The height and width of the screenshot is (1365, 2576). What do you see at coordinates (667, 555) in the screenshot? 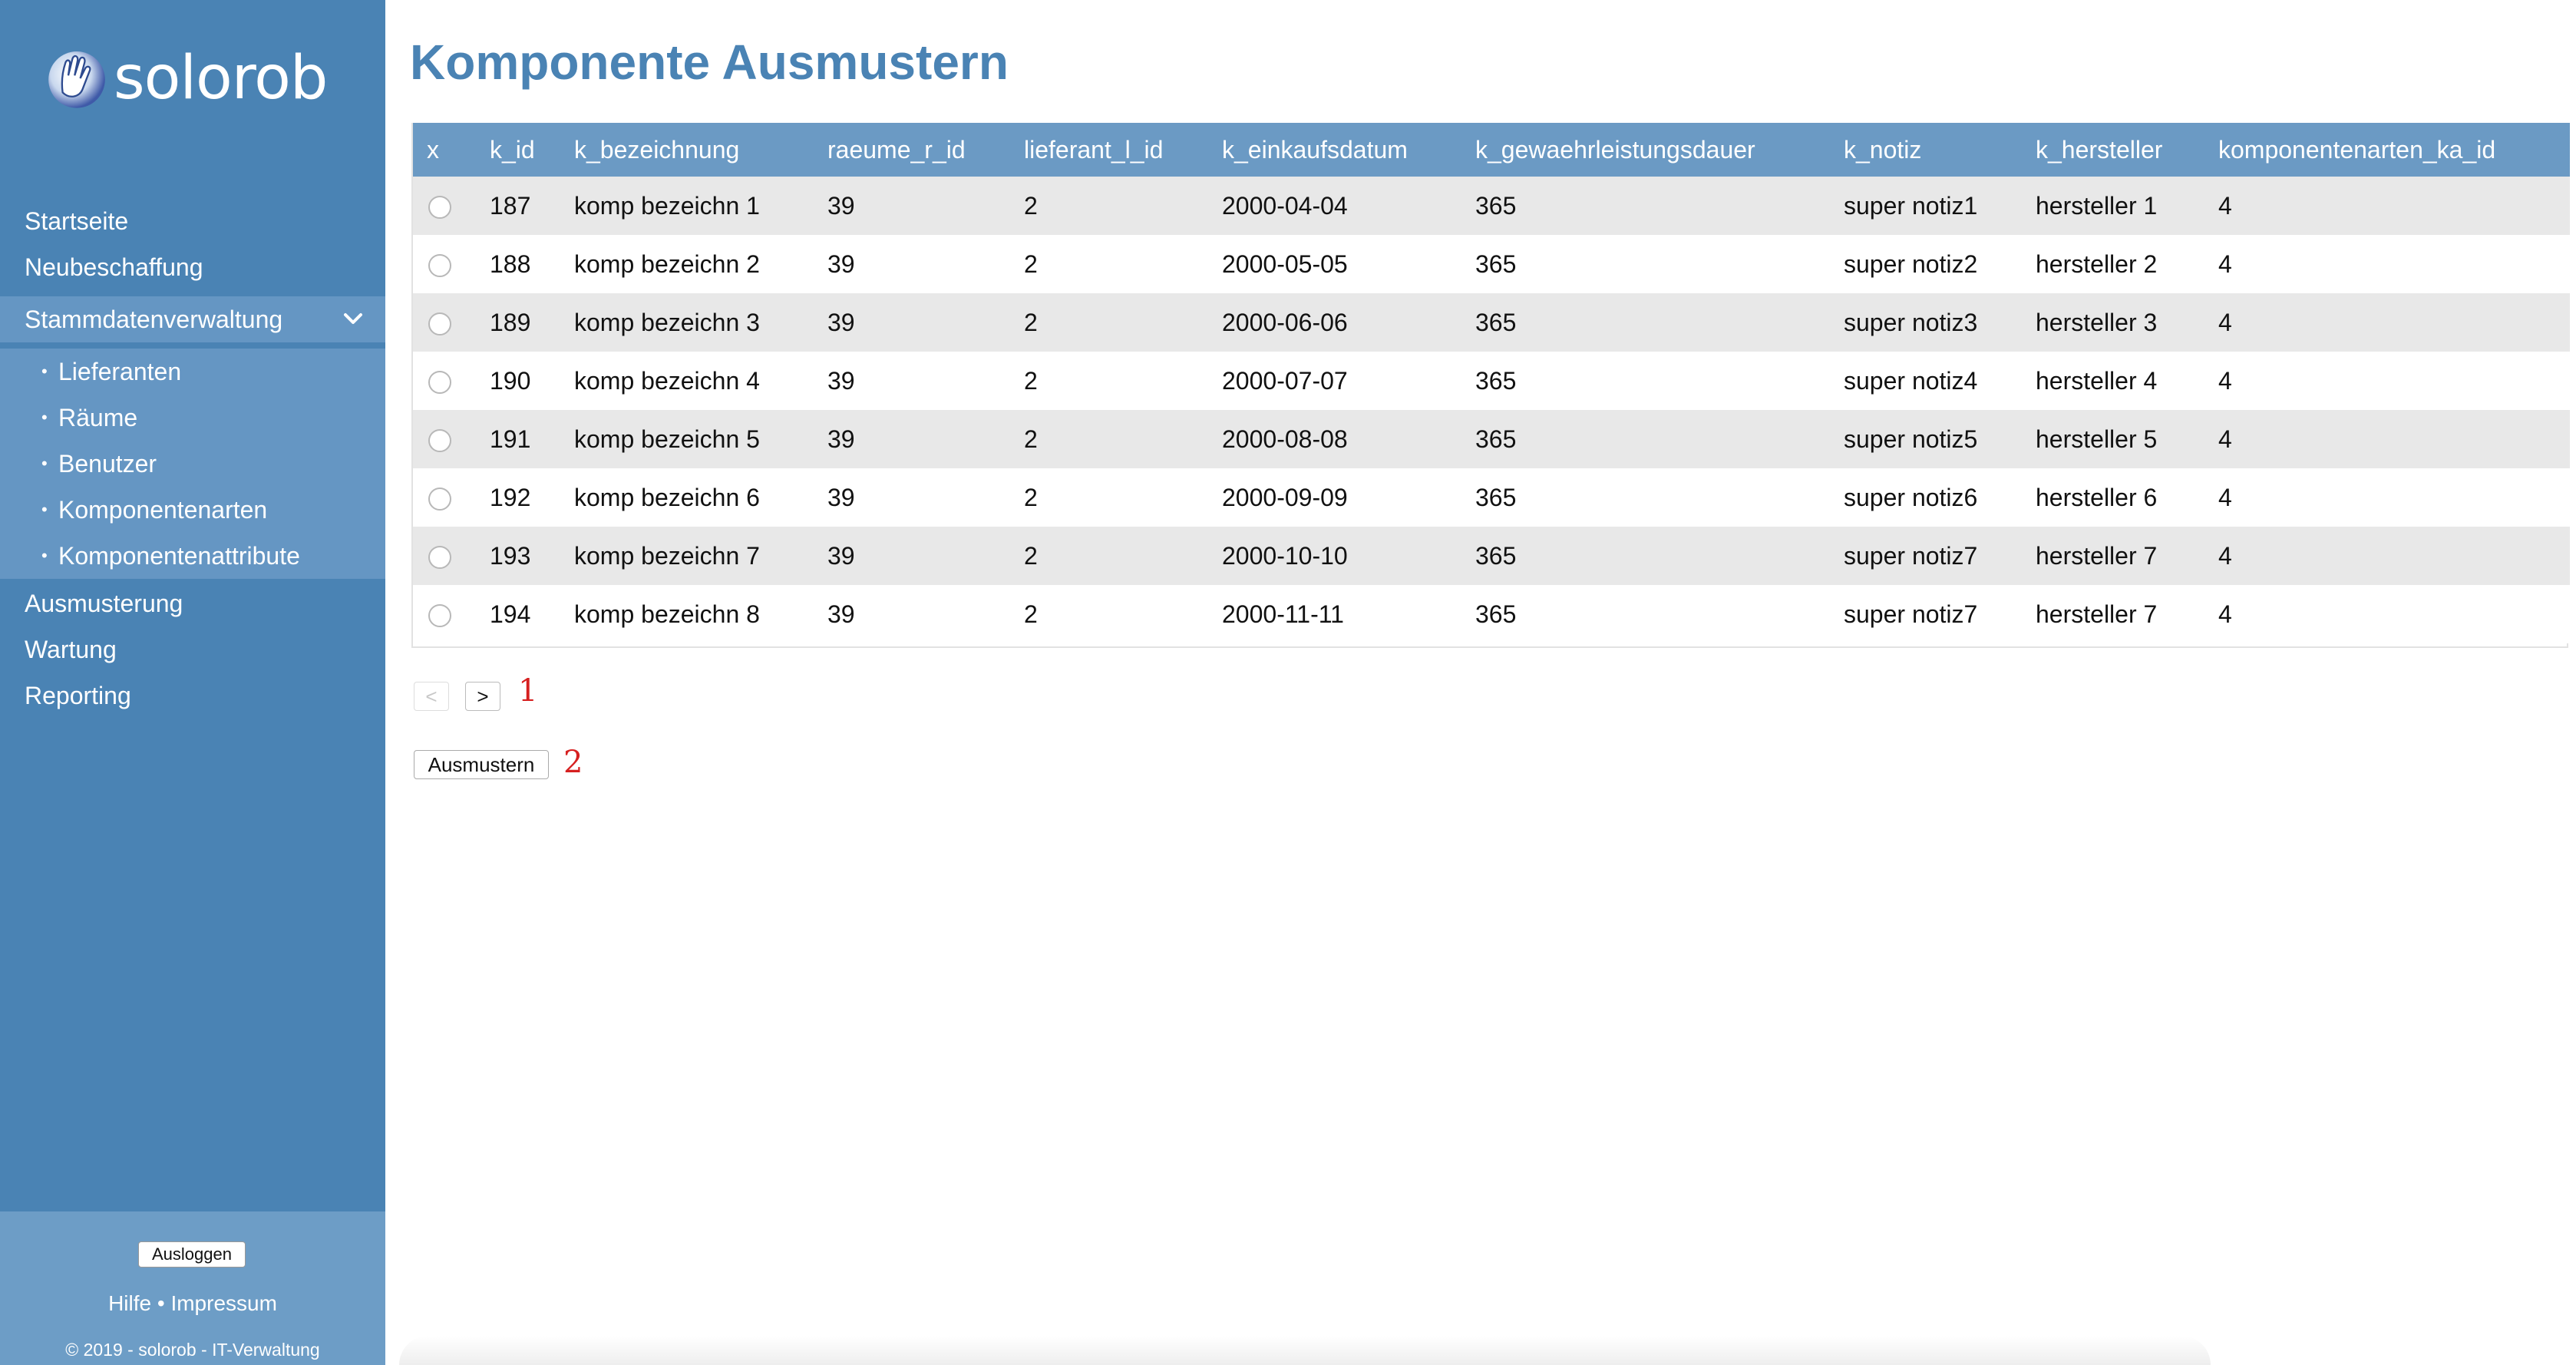
I see `table-cell: komp bezeichn 7` at bounding box center [667, 555].